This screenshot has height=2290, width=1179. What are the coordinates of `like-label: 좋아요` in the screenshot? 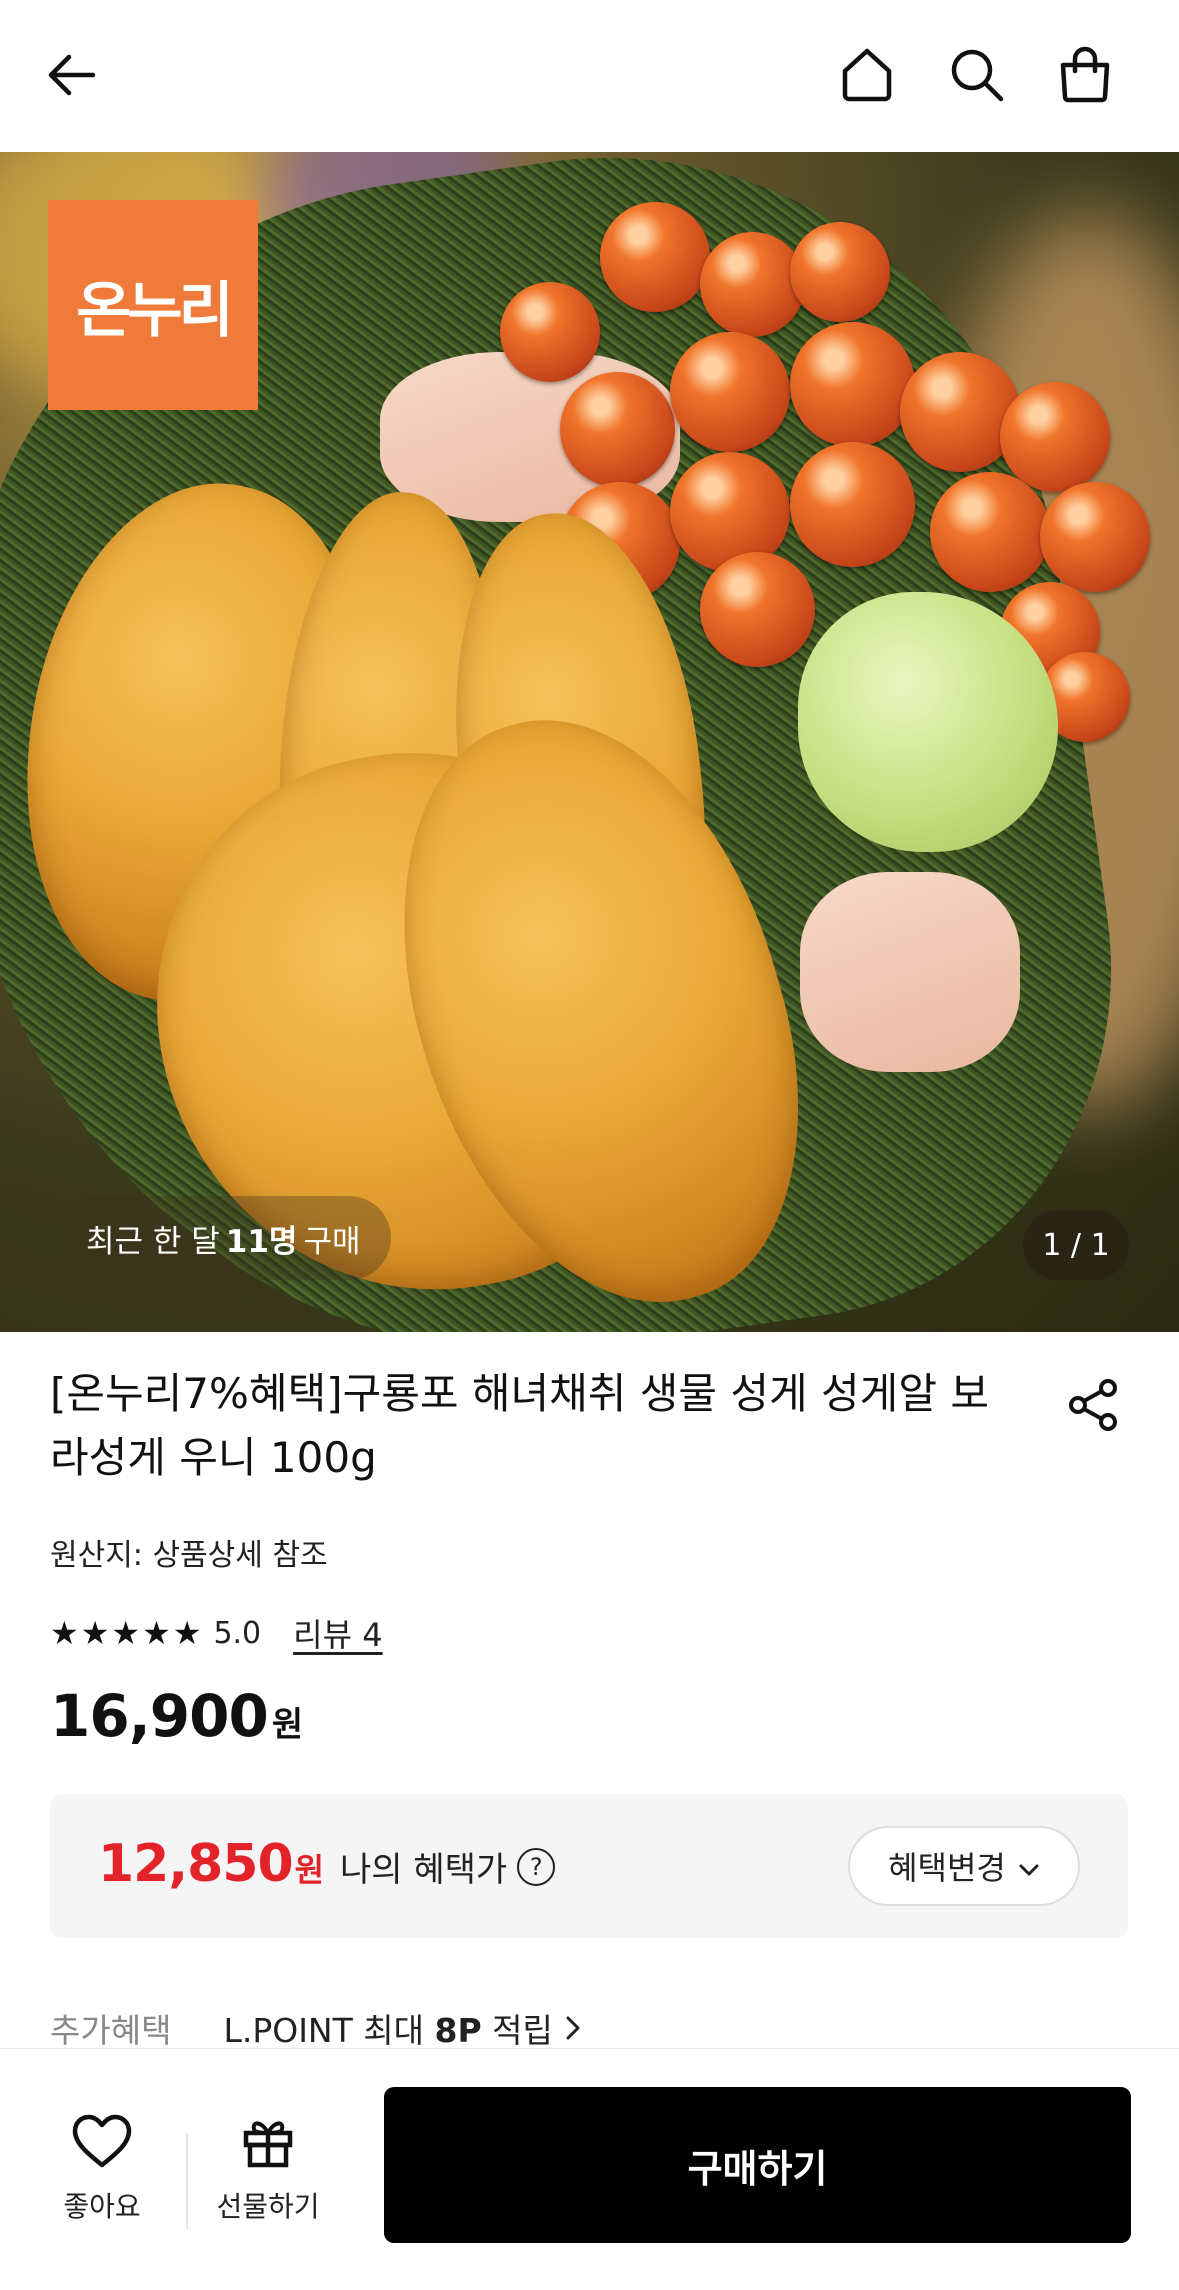 It's located at (102, 2206).